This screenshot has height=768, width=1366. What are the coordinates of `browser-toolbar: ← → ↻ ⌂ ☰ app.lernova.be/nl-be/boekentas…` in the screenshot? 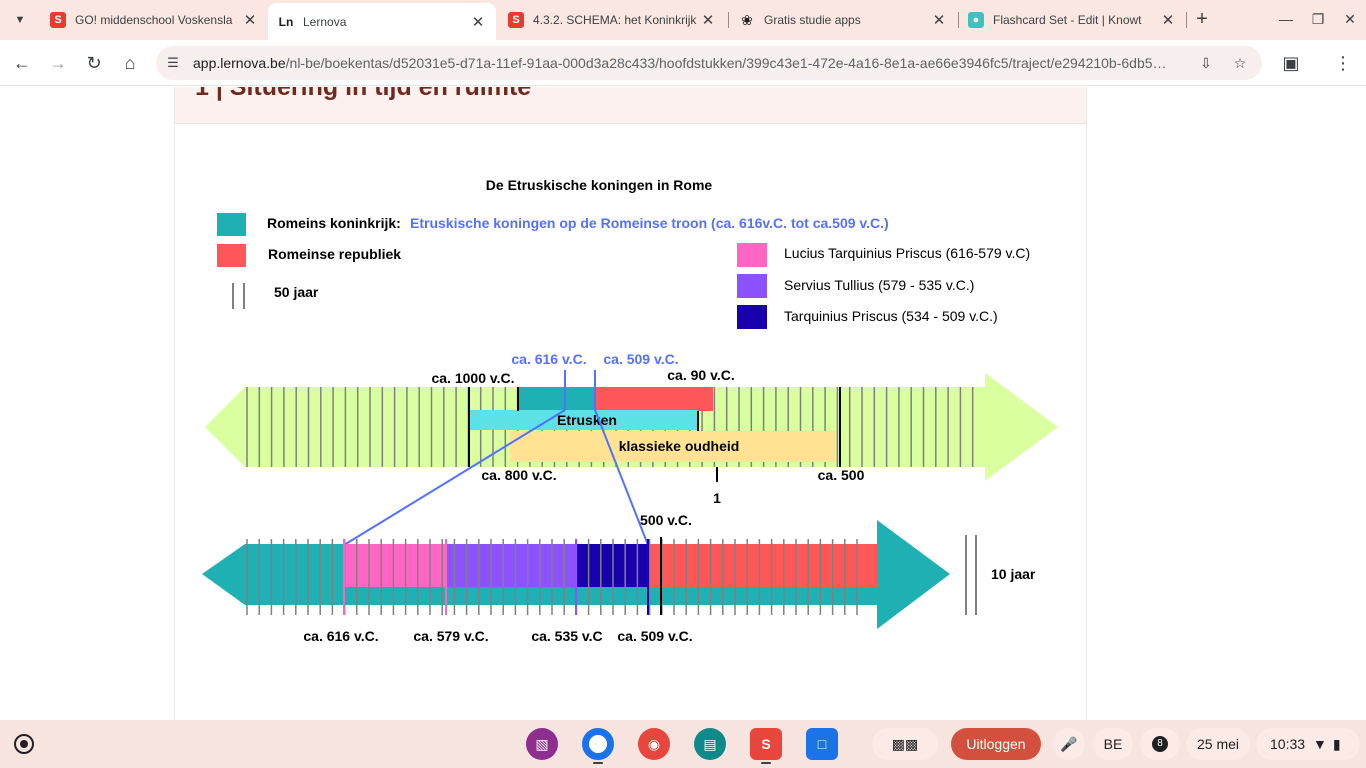 It's located at (683, 63).